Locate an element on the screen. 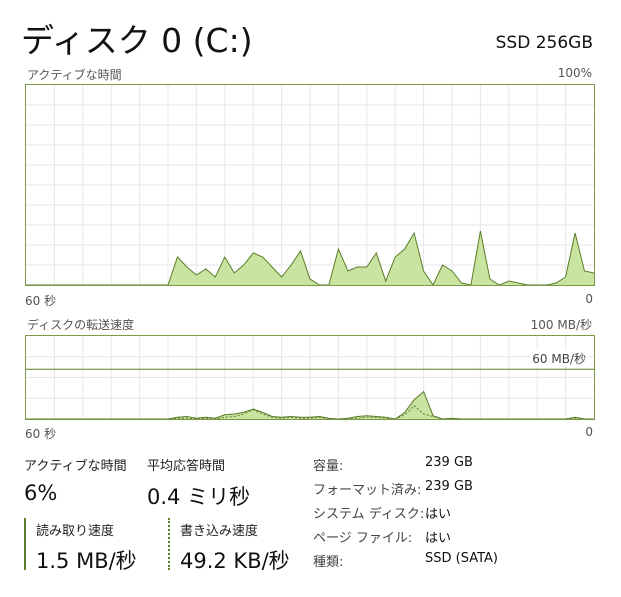 The width and height of the screenshot is (621, 597). transfer-chart-label: ディスクの転送速度 is located at coordinates (81, 325).